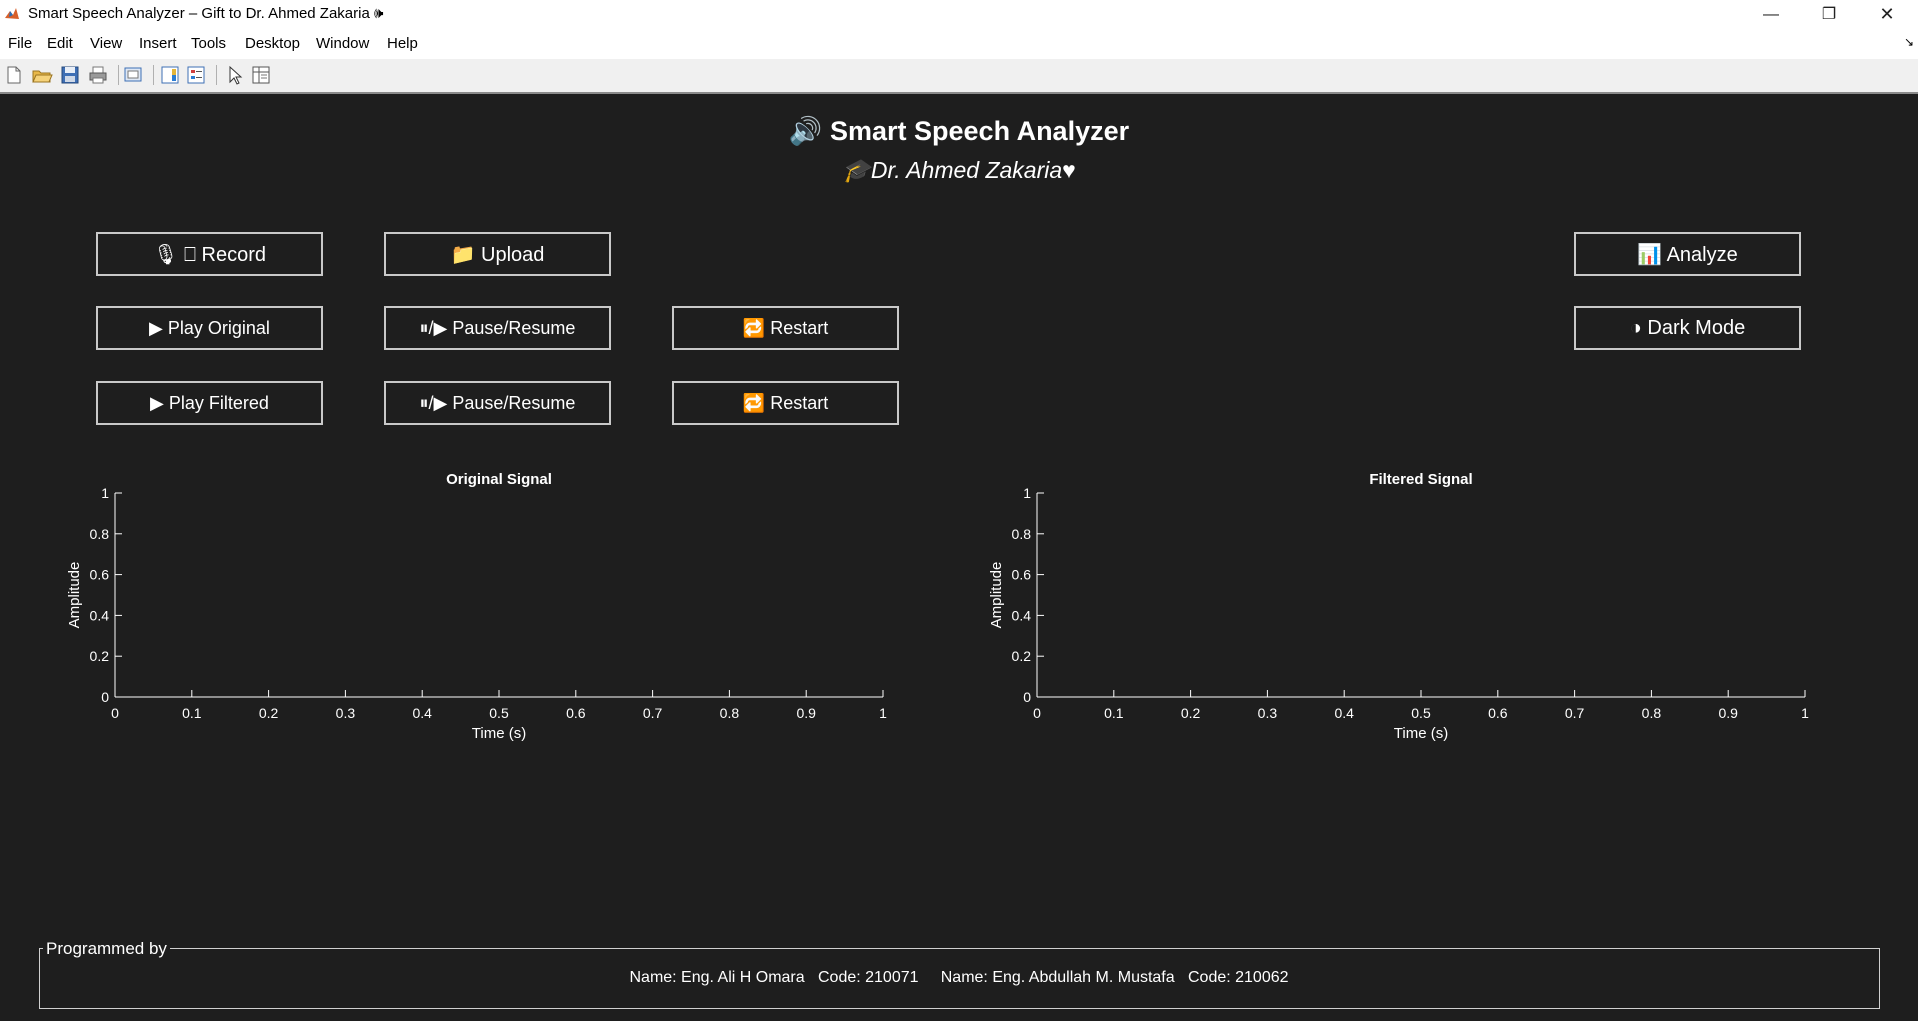  Describe the element at coordinates (1421, 733) in the screenshot. I see `x-axis-label: Time (s)` at that location.